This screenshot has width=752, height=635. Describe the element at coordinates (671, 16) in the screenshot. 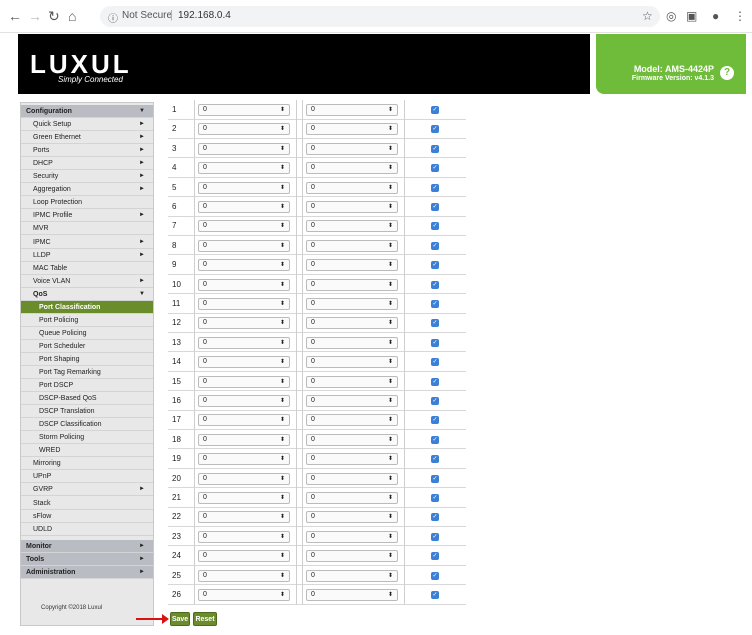

I see `extension-icon: ◎` at that location.